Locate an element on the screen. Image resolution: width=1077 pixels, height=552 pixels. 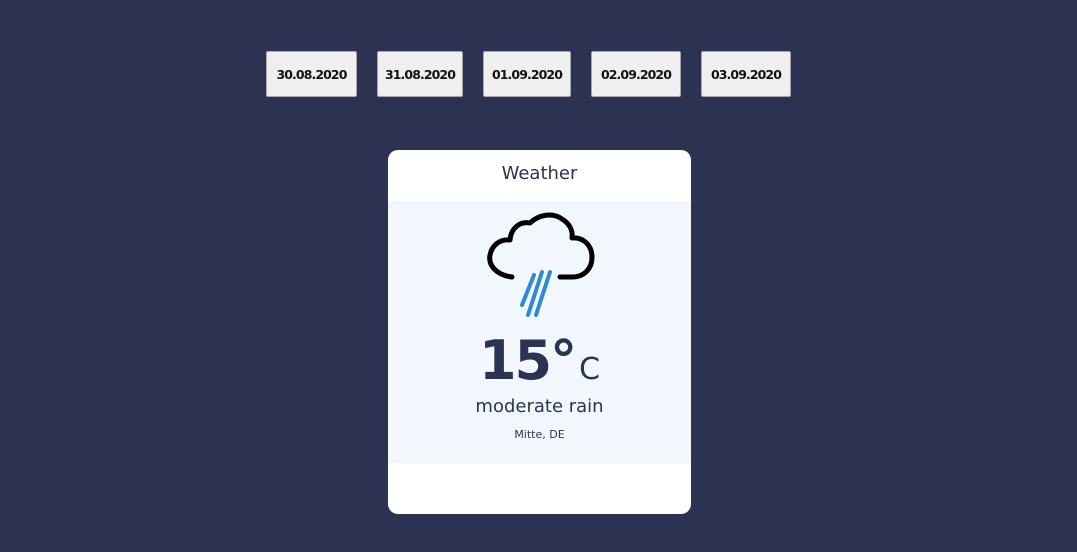
date-button-02-09-2020: 02.09.2020 is located at coordinates (636, 74).